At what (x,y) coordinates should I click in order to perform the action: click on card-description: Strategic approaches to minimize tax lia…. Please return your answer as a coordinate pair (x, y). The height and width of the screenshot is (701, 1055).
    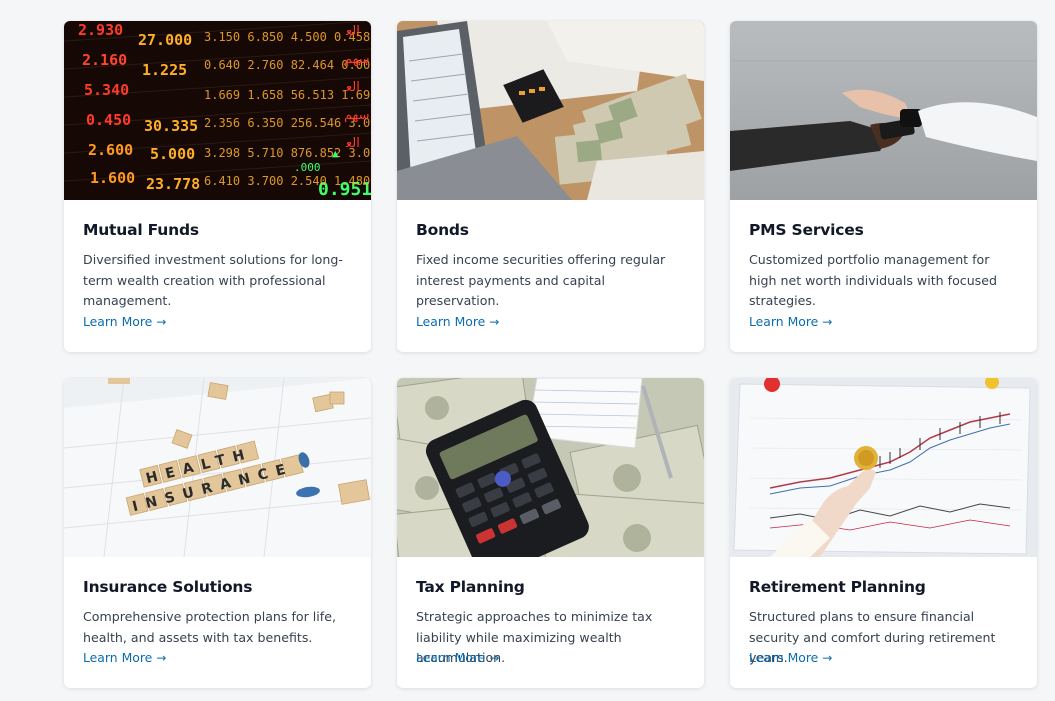
    Looking at the image, I should click on (534, 637).